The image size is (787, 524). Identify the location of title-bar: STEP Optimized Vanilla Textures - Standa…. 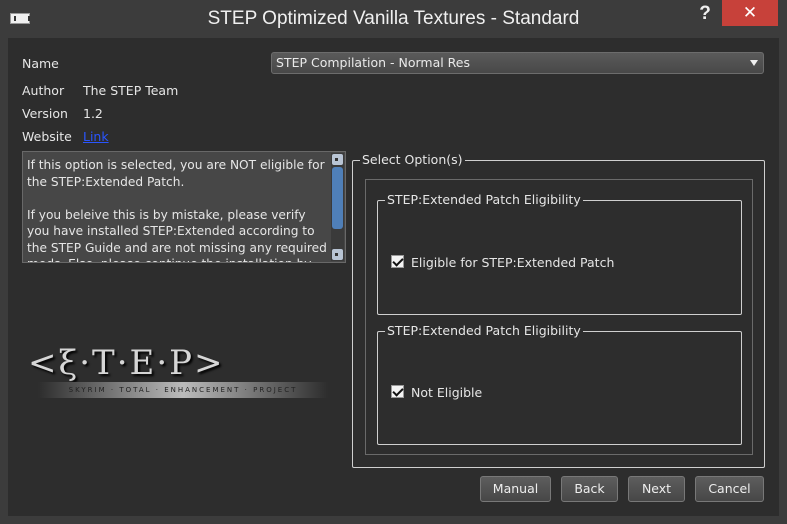
(393, 19).